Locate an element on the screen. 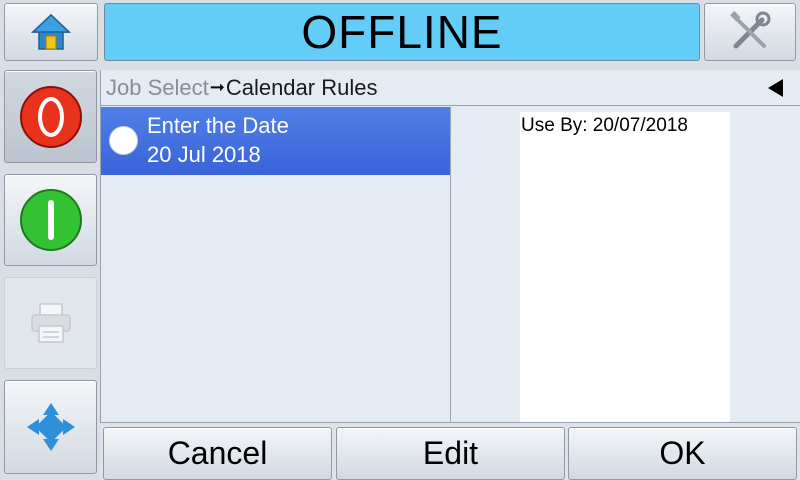  tools-icon is located at coordinates (750, 30).